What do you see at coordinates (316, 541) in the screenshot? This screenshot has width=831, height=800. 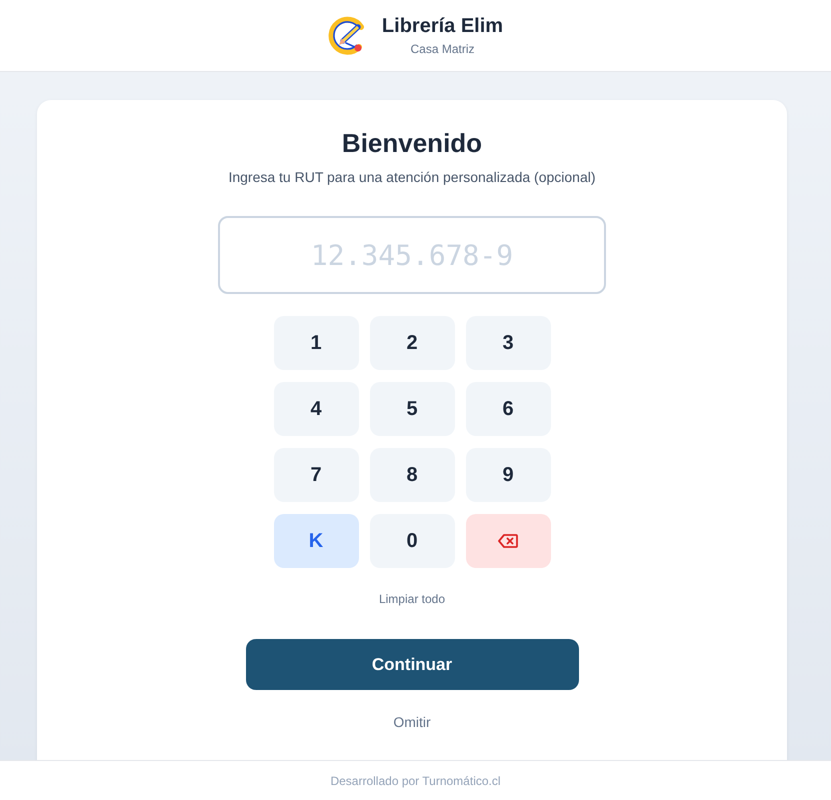 I see `letter-key: K` at bounding box center [316, 541].